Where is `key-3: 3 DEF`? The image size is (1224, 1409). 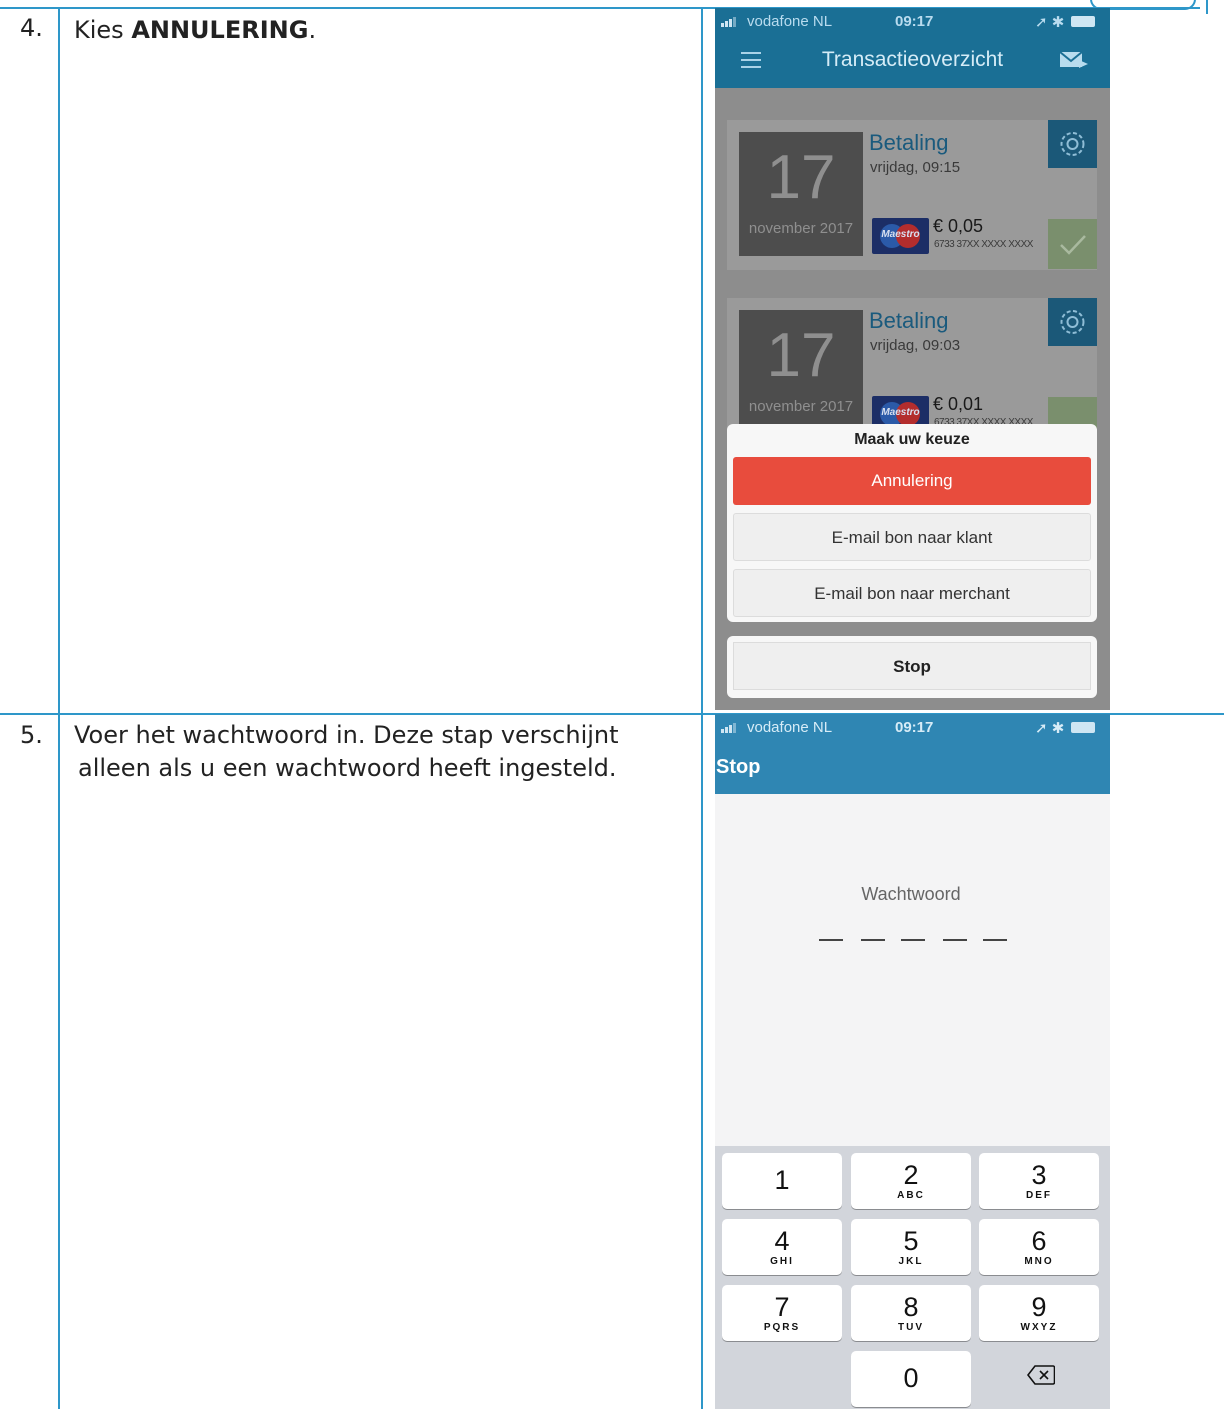
key-3: 3 DEF is located at coordinates (1039, 1181).